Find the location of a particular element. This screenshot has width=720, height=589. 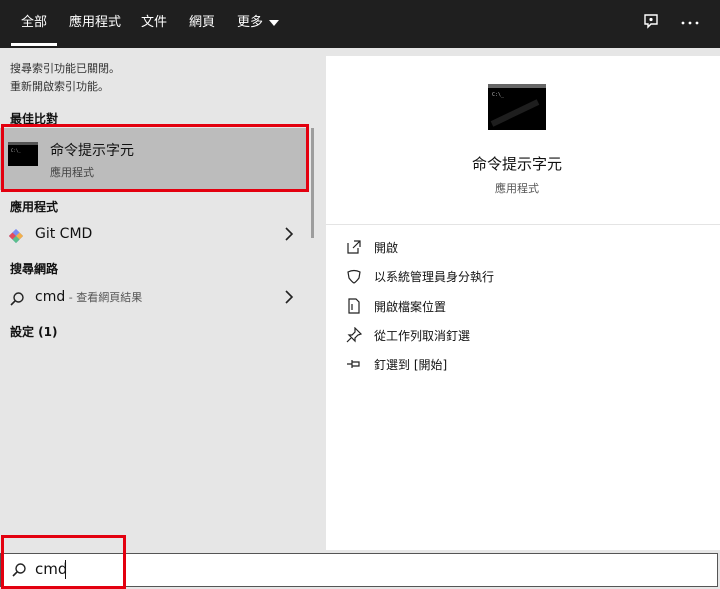

app-result-label: Git CMD is located at coordinates (64, 234).